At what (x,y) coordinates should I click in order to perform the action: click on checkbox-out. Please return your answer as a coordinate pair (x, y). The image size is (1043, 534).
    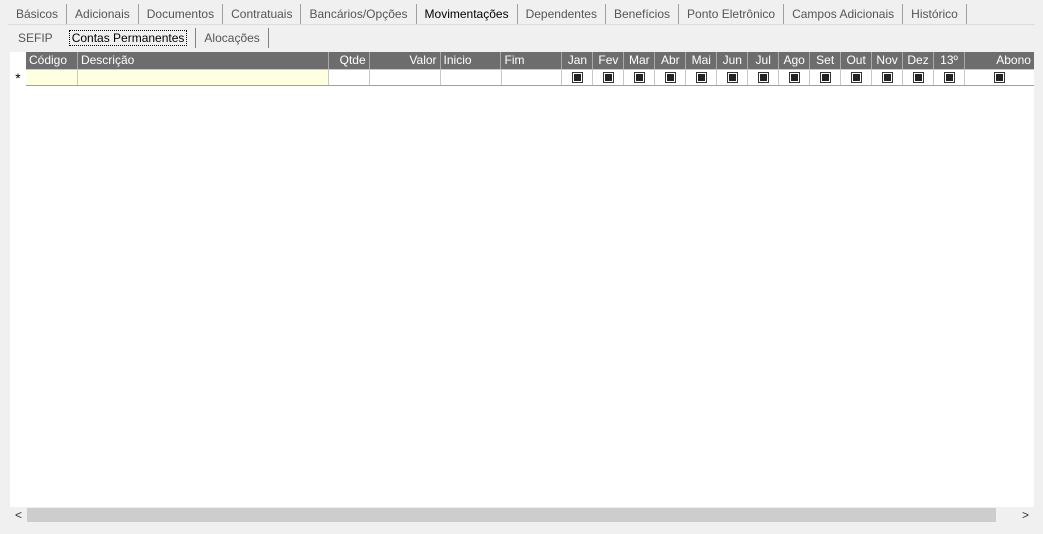
    Looking at the image, I should click on (856, 77).